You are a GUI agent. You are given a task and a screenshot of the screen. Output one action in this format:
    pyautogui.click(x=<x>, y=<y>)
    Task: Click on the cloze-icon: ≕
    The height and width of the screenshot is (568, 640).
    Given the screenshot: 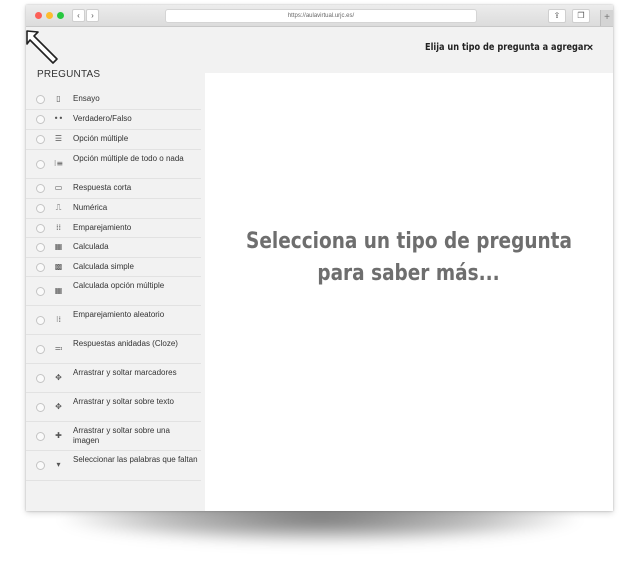 What is the action you would take?
    pyautogui.click(x=58, y=348)
    